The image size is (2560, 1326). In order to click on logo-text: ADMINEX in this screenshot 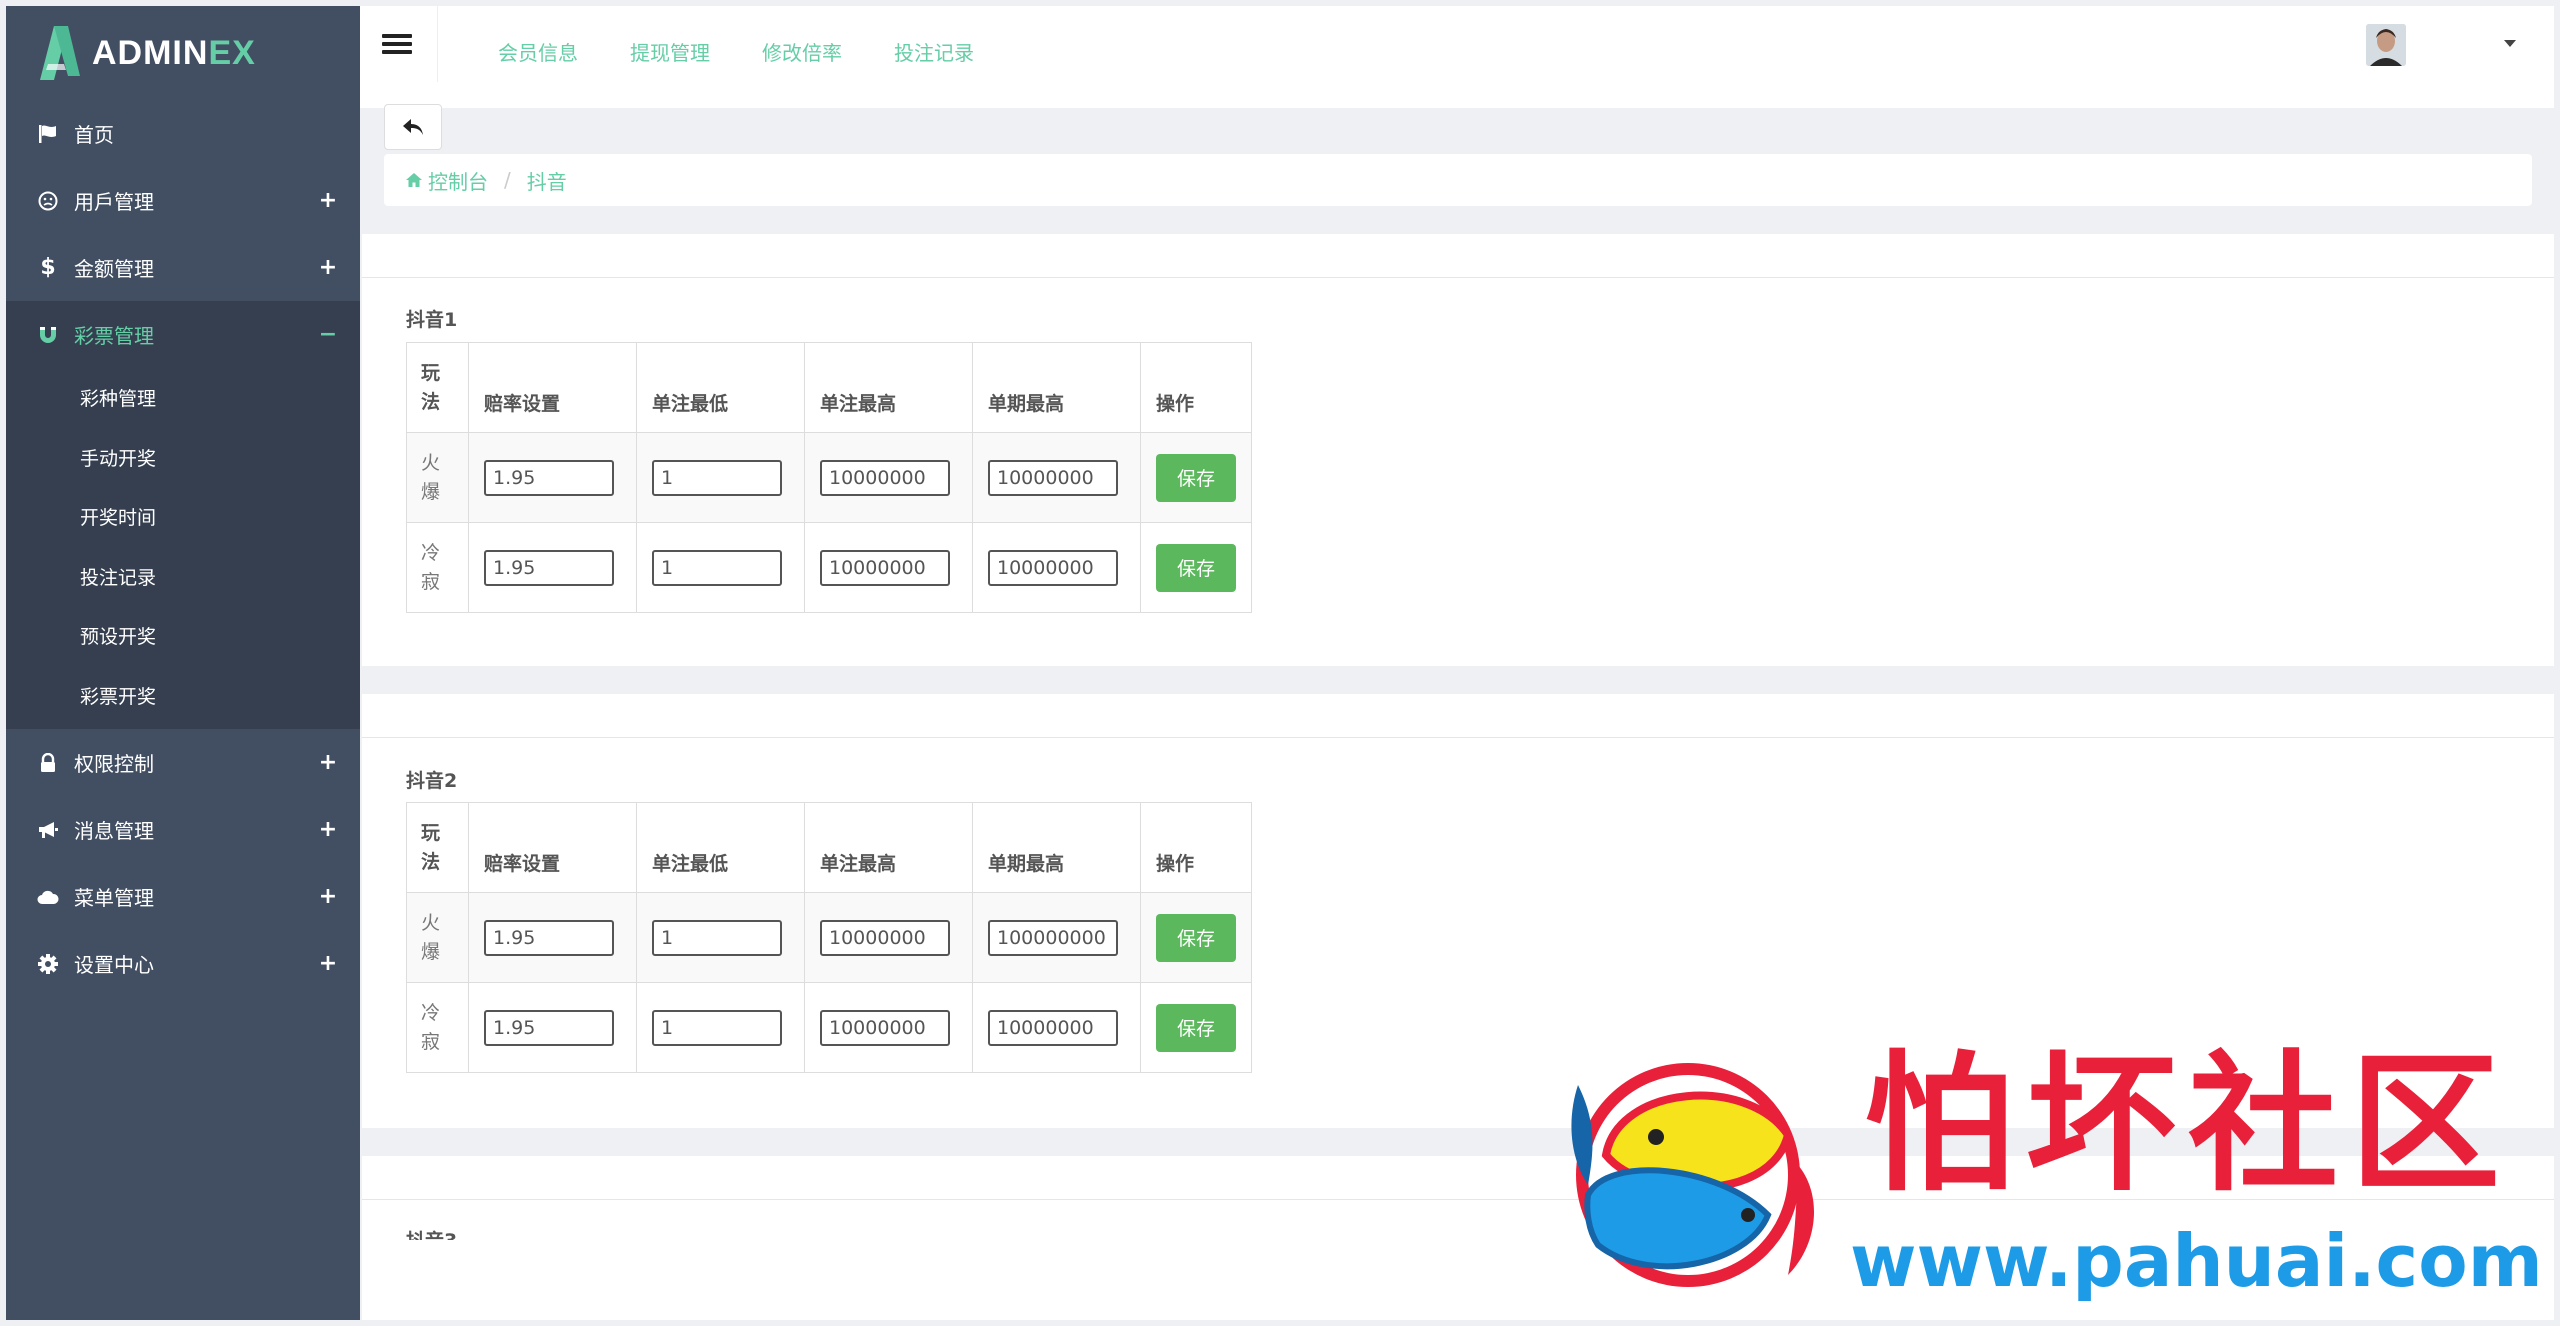, I will do `click(174, 52)`.